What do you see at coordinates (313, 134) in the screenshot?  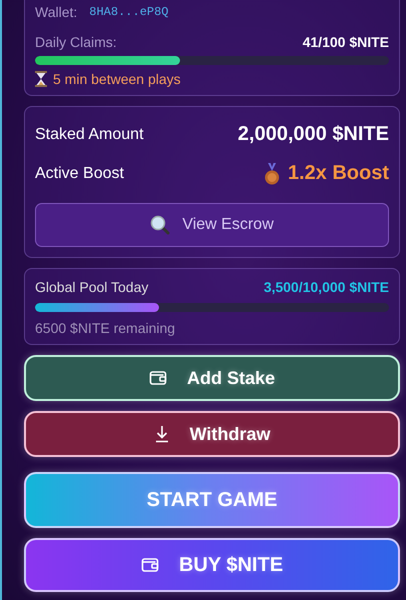 I see `staked-value: 2,000,000 $NITE` at bounding box center [313, 134].